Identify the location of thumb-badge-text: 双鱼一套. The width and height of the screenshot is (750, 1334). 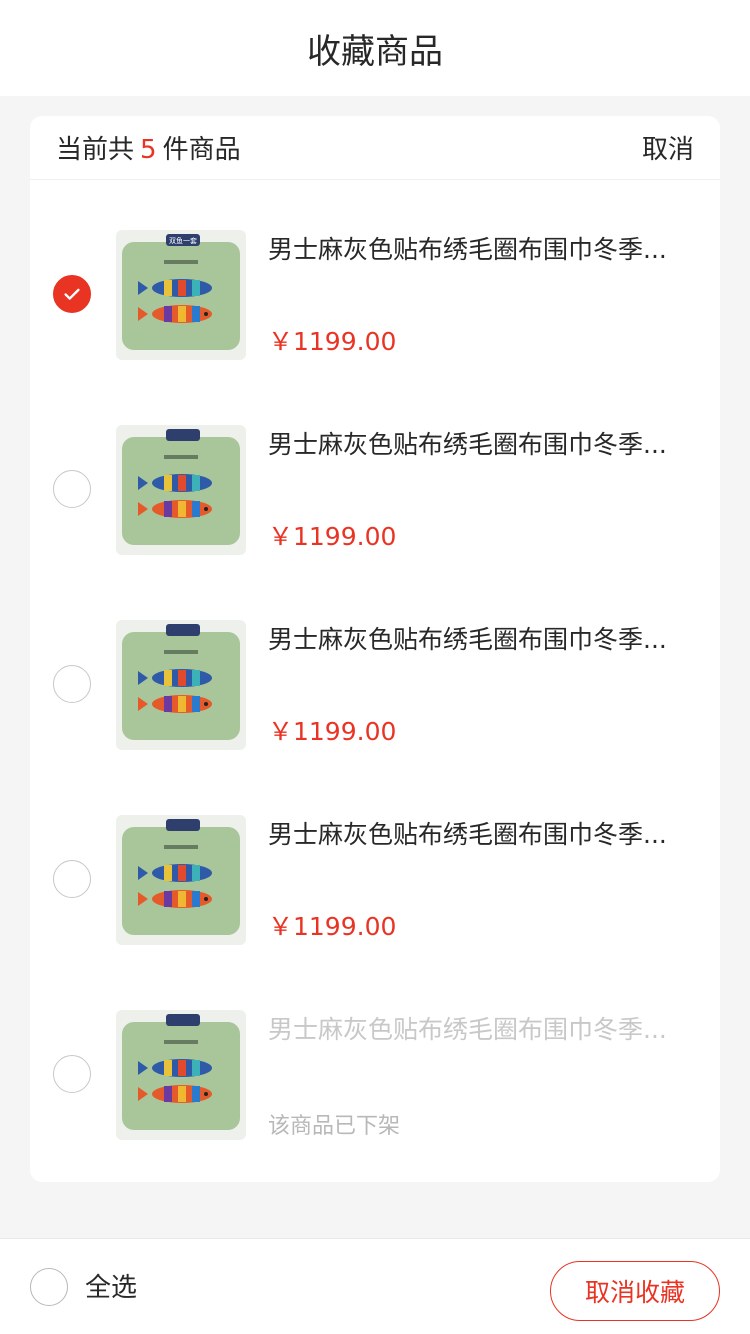
(183, 240).